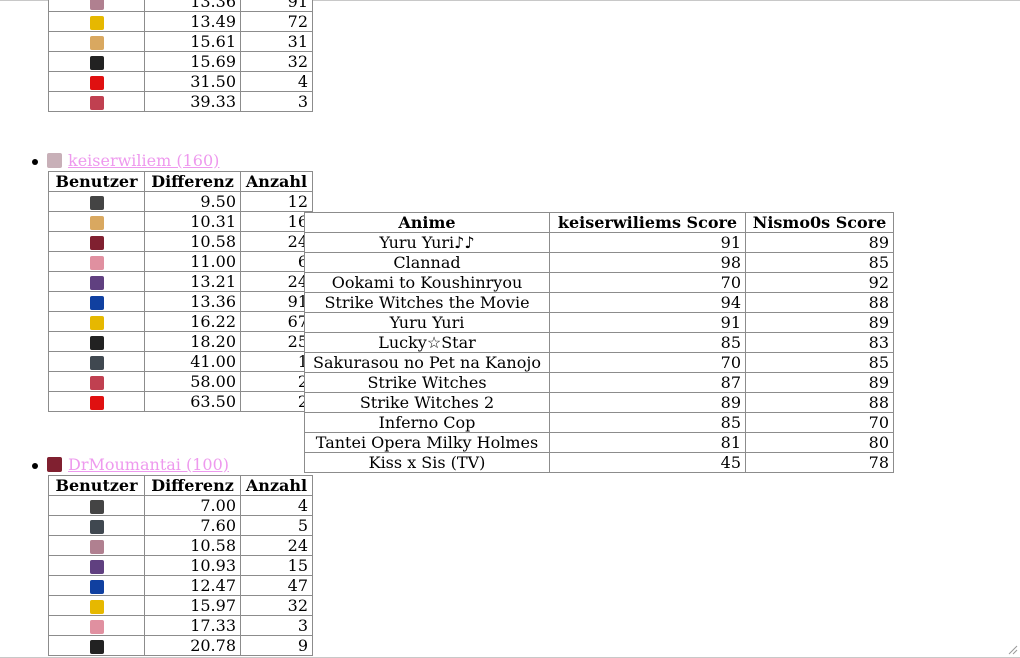 The width and height of the screenshot is (1020, 658). What do you see at coordinates (192, 81) in the screenshot?
I see `difference-cell: 31.50` at bounding box center [192, 81].